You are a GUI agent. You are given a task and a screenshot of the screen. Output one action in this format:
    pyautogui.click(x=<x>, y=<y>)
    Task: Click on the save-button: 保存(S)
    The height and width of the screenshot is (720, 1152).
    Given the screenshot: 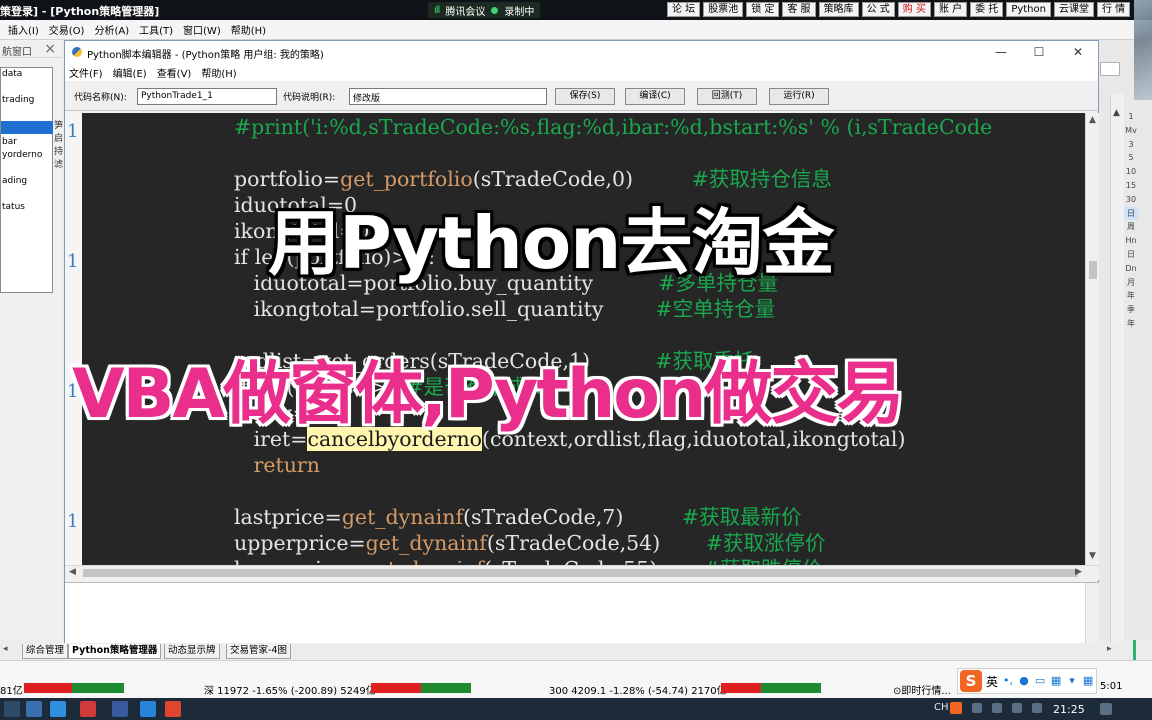 What is the action you would take?
    pyautogui.click(x=585, y=96)
    